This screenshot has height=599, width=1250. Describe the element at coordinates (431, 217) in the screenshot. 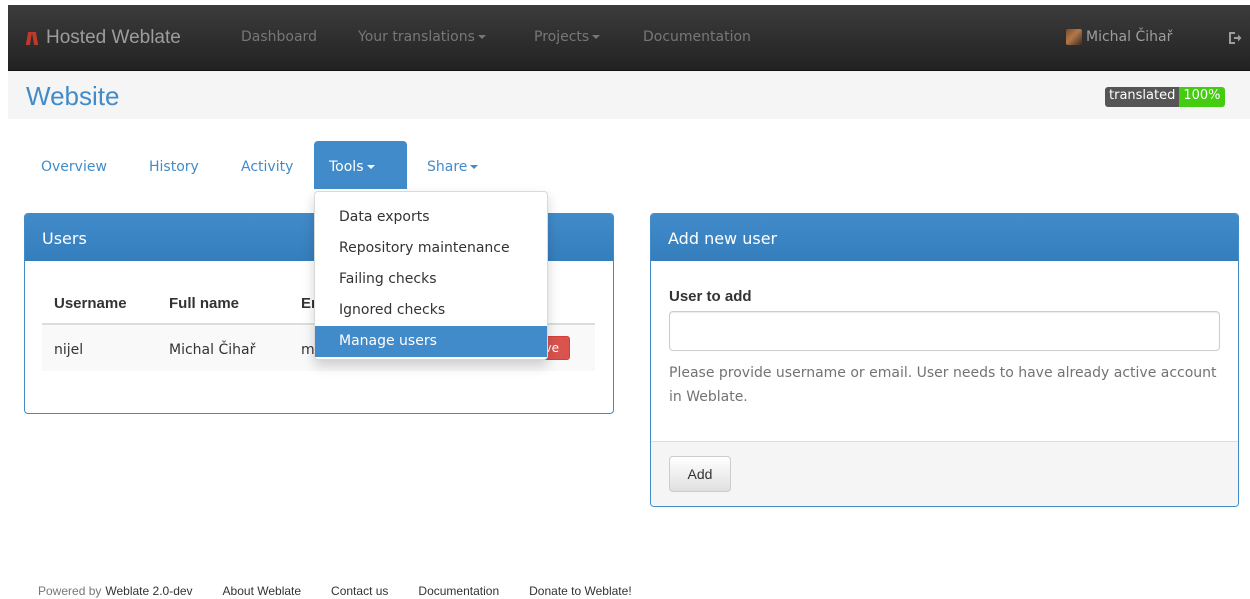

I see `menu-item-data-exports: Data exports` at that location.